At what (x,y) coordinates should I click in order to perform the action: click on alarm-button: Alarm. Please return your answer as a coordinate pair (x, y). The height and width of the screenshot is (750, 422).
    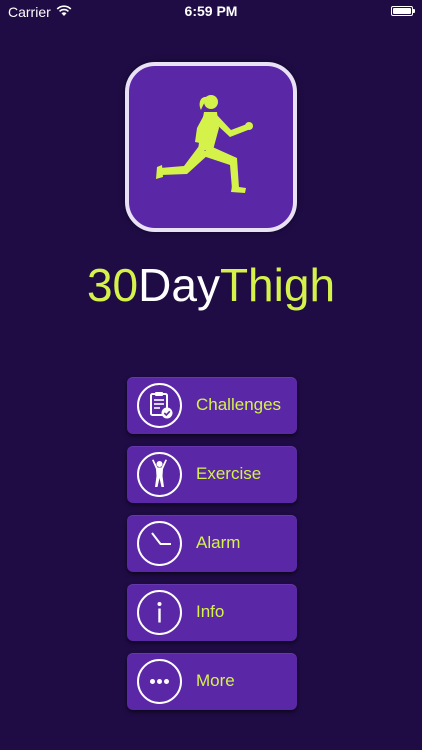
    Looking at the image, I should click on (212, 543).